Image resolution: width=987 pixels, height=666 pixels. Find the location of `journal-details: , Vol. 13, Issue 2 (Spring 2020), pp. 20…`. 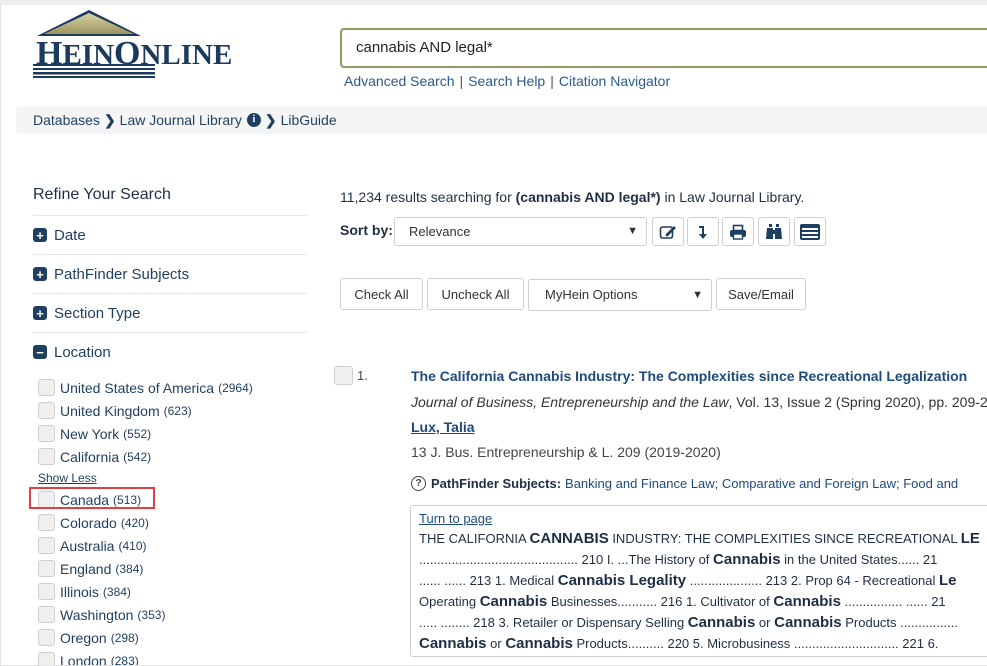

journal-details: , Vol. 13, Issue 2 (Spring 2020), pp. 20… is located at coordinates (857, 402).